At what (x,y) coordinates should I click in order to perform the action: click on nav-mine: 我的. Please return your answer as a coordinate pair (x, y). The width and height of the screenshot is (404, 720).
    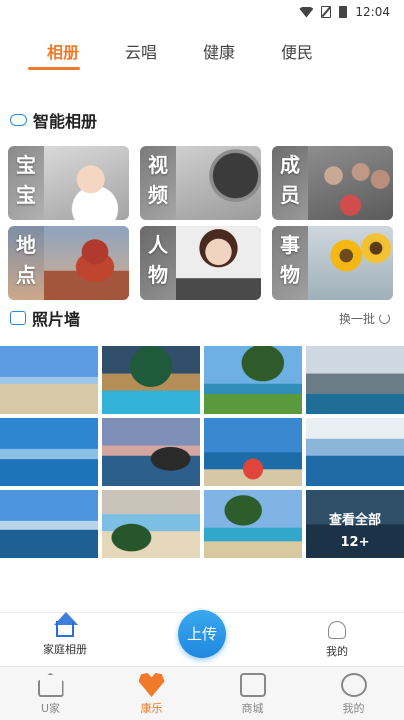
    Looking at the image, I should click on (353, 693).